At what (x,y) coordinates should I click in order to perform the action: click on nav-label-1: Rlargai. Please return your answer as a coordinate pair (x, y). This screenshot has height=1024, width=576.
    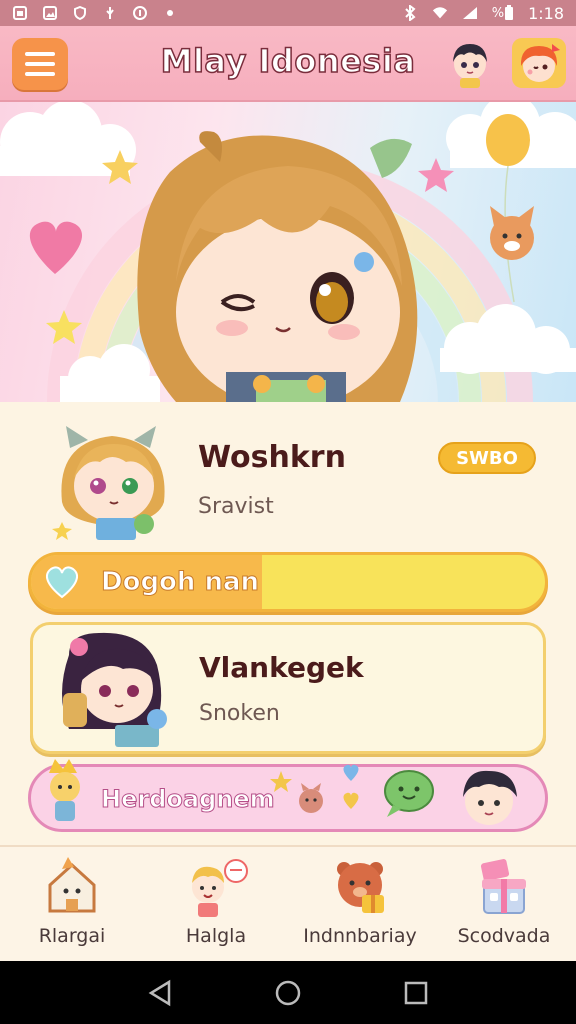
    Looking at the image, I should click on (72, 936).